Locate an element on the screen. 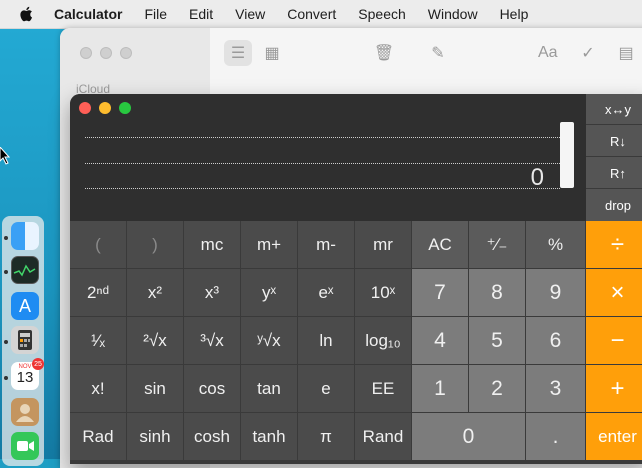 The width and height of the screenshot is (642, 468). multiply-key: × is located at coordinates (614, 293).